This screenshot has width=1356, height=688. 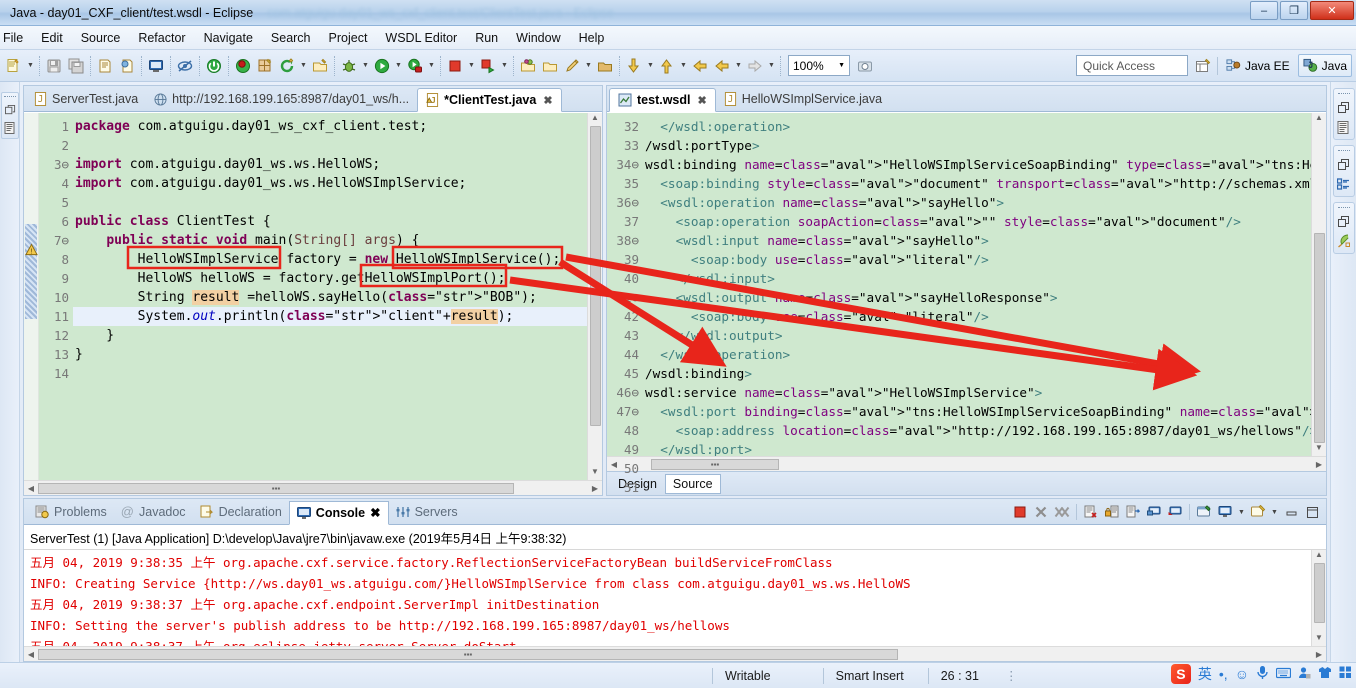 I want to click on menu-refactor: Refactor, so click(x=161, y=38).